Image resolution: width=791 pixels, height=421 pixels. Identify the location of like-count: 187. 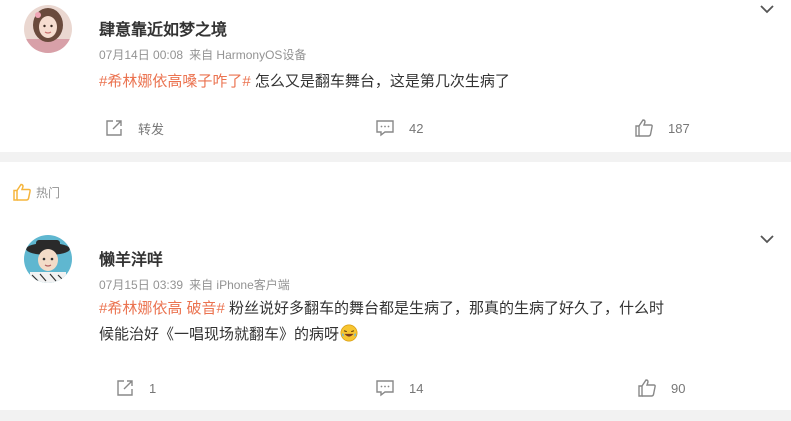
(679, 128).